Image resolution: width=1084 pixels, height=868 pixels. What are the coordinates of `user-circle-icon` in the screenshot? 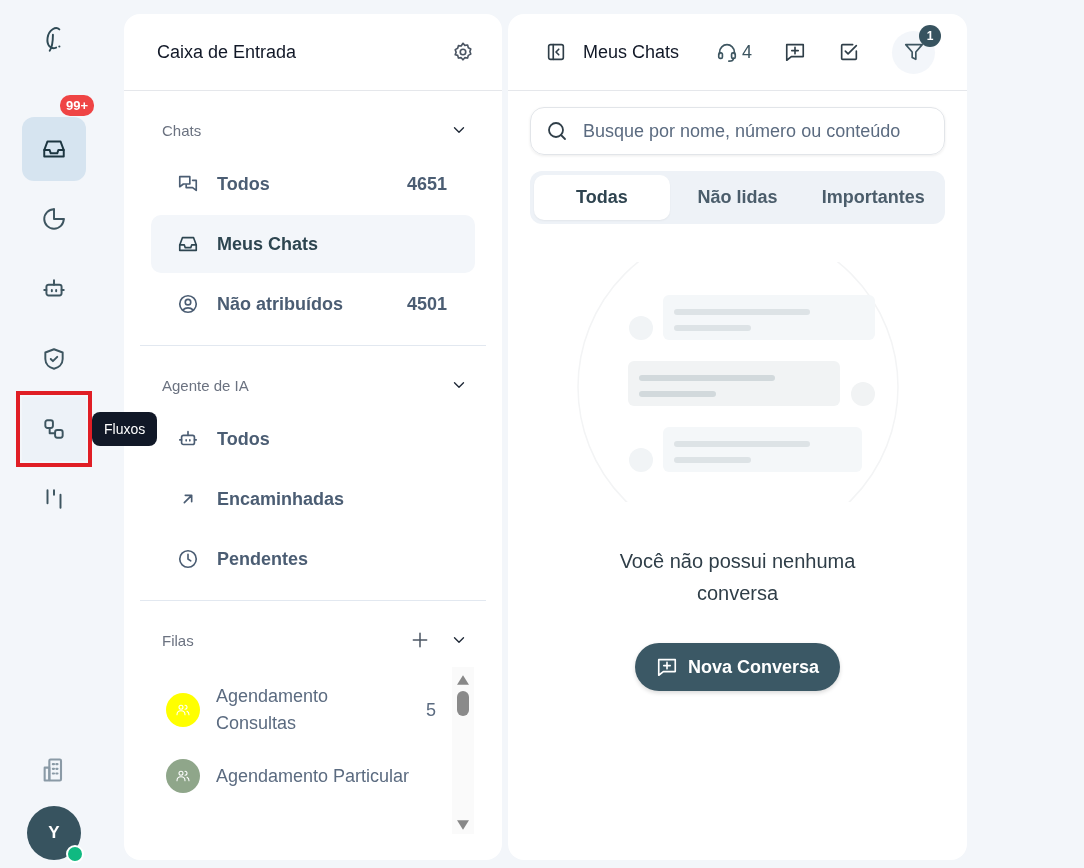 It's located at (188, 304).